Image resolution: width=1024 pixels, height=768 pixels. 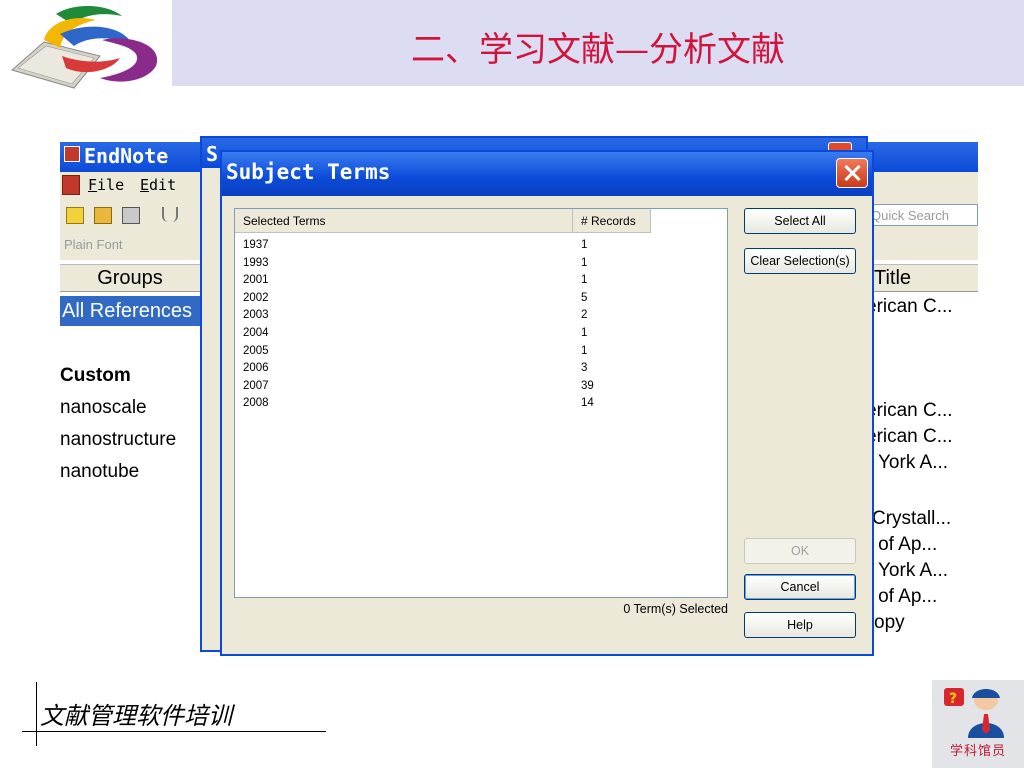 I want to click on print-icon, so click(x=131, y=215).